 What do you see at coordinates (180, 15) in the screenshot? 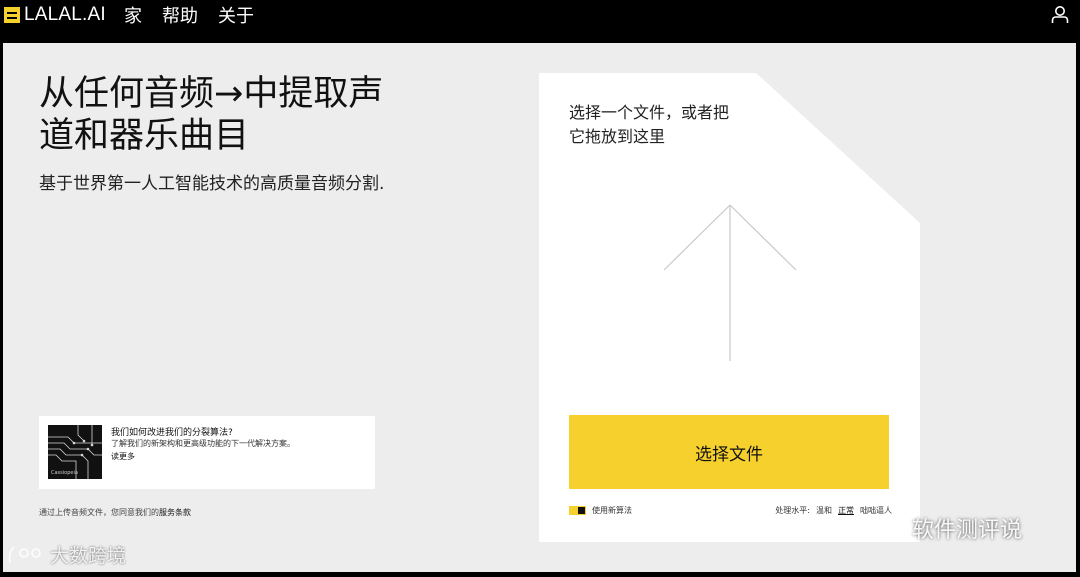
I see `nav-item-help: 帮助` at bounding box center [180, 15].